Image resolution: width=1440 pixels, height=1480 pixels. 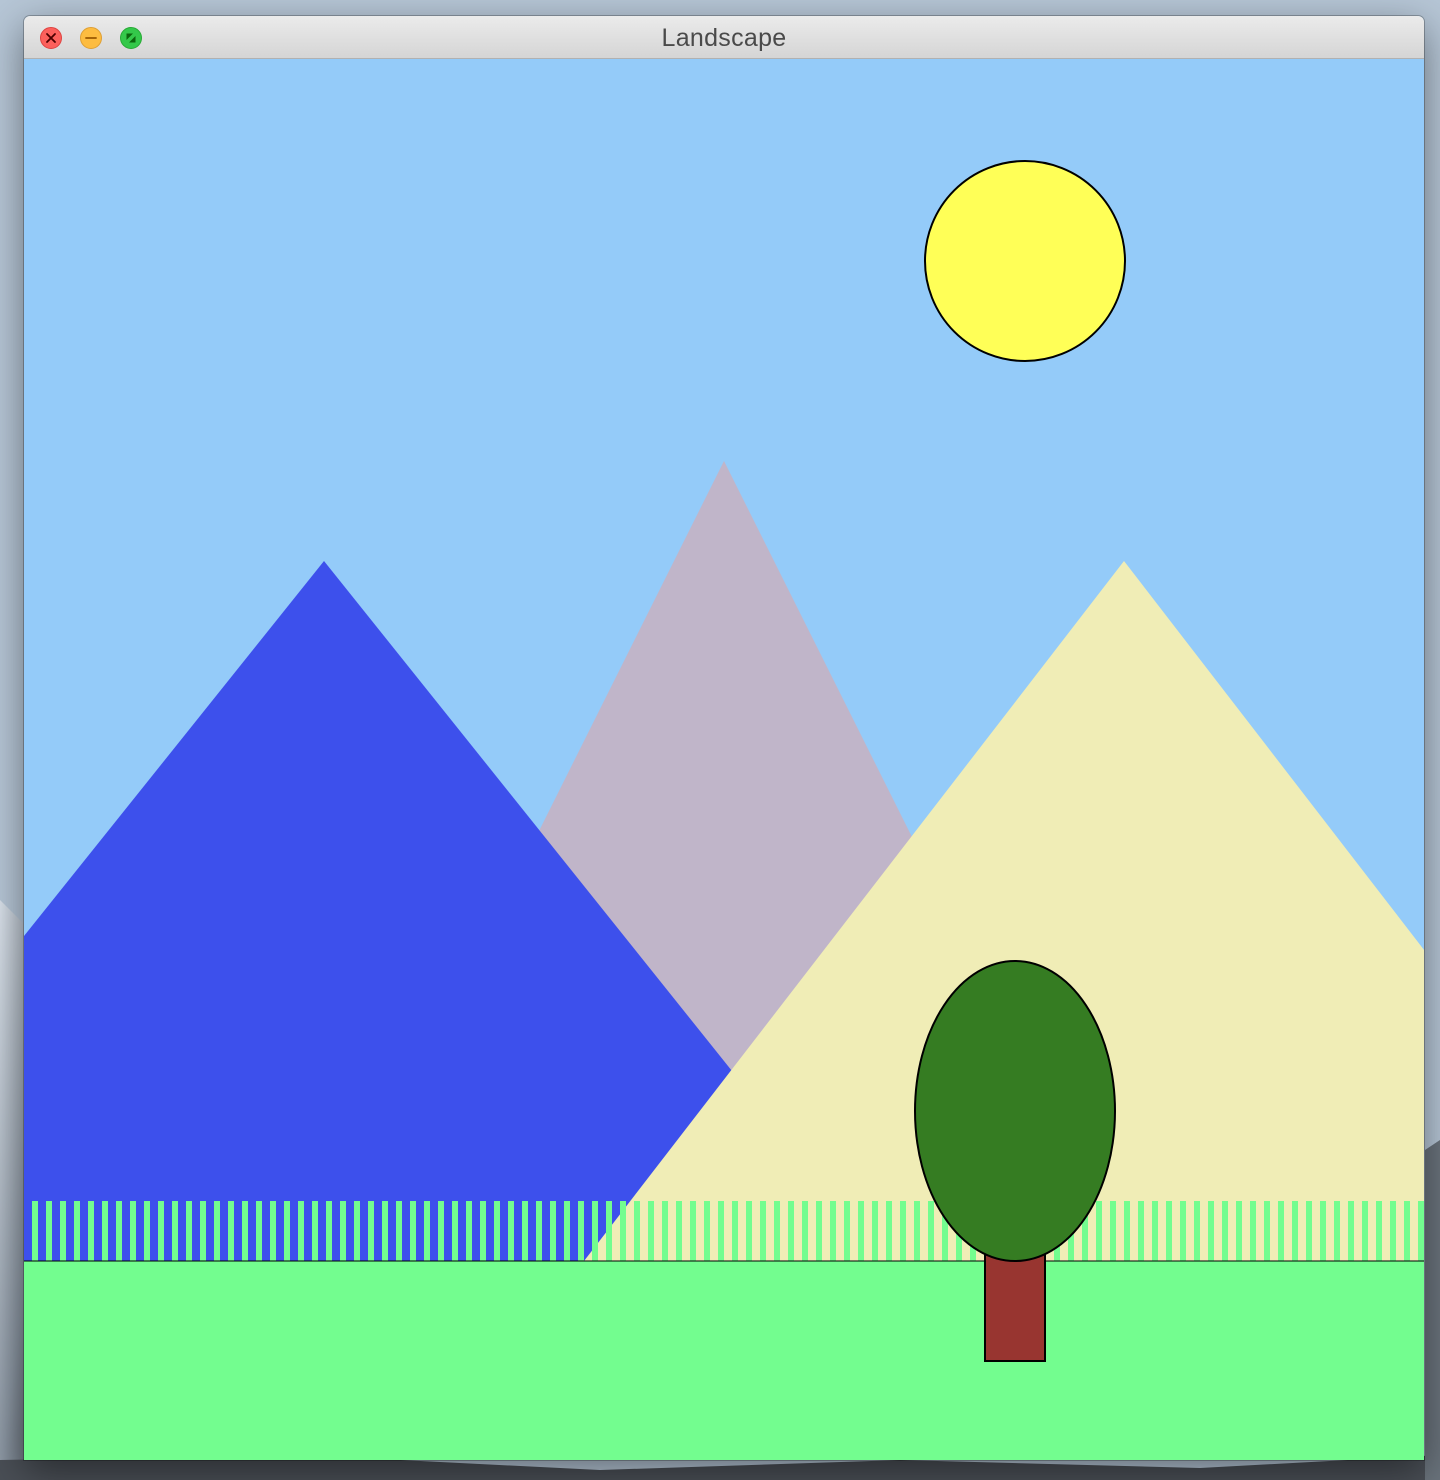 I want to click on fence, so click(x=724, y=1231).